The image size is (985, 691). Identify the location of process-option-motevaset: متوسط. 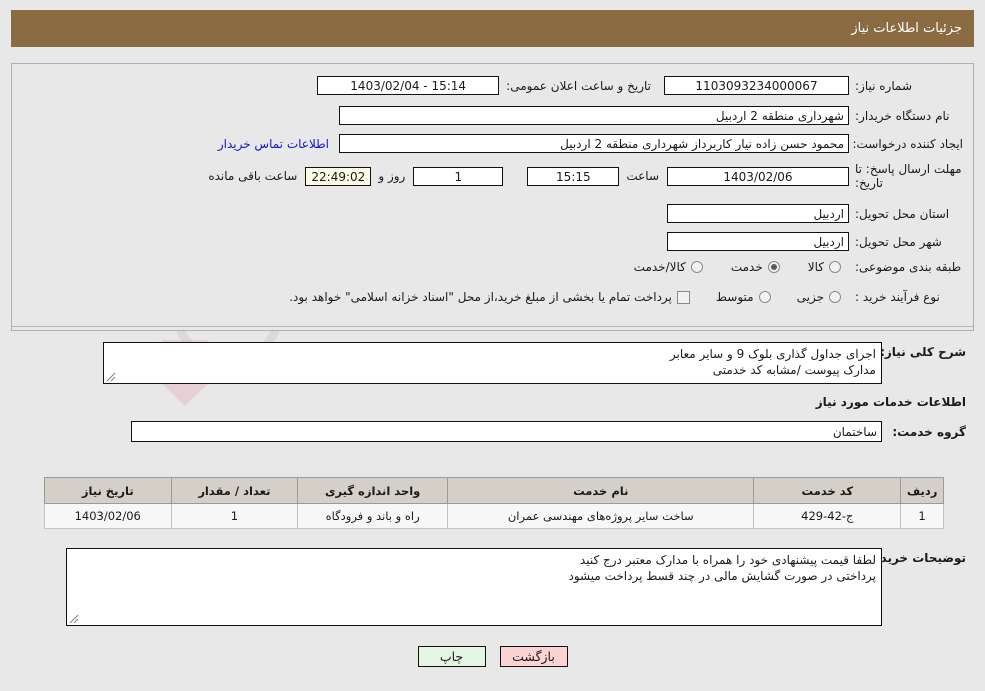
(743, 297).